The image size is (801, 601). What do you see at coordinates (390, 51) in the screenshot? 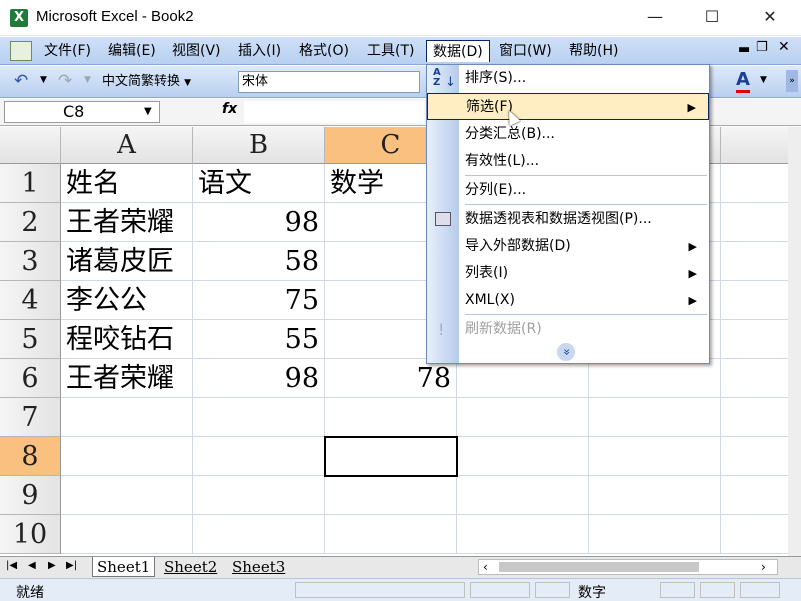
I see `menu-tools: 工具(T)` at bounding box center [390, 51].